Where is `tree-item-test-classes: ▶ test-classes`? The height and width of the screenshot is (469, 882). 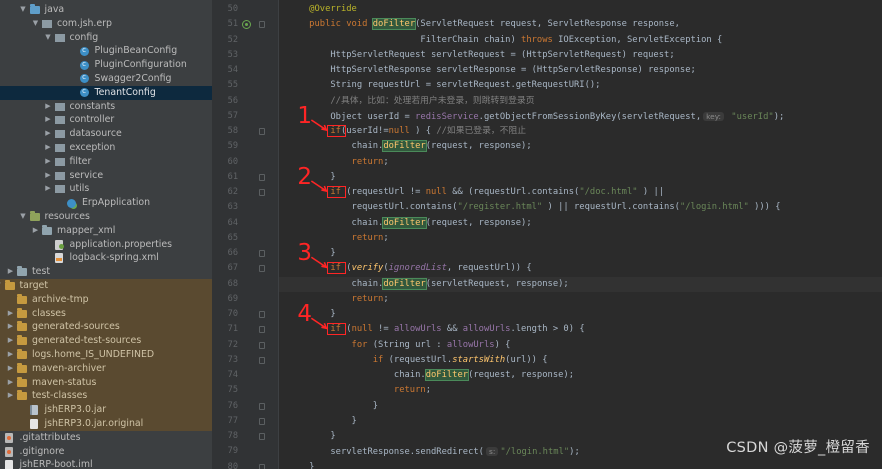
tree-item-test-classes: ▶ test-classes is located at coordinates (106, 396).